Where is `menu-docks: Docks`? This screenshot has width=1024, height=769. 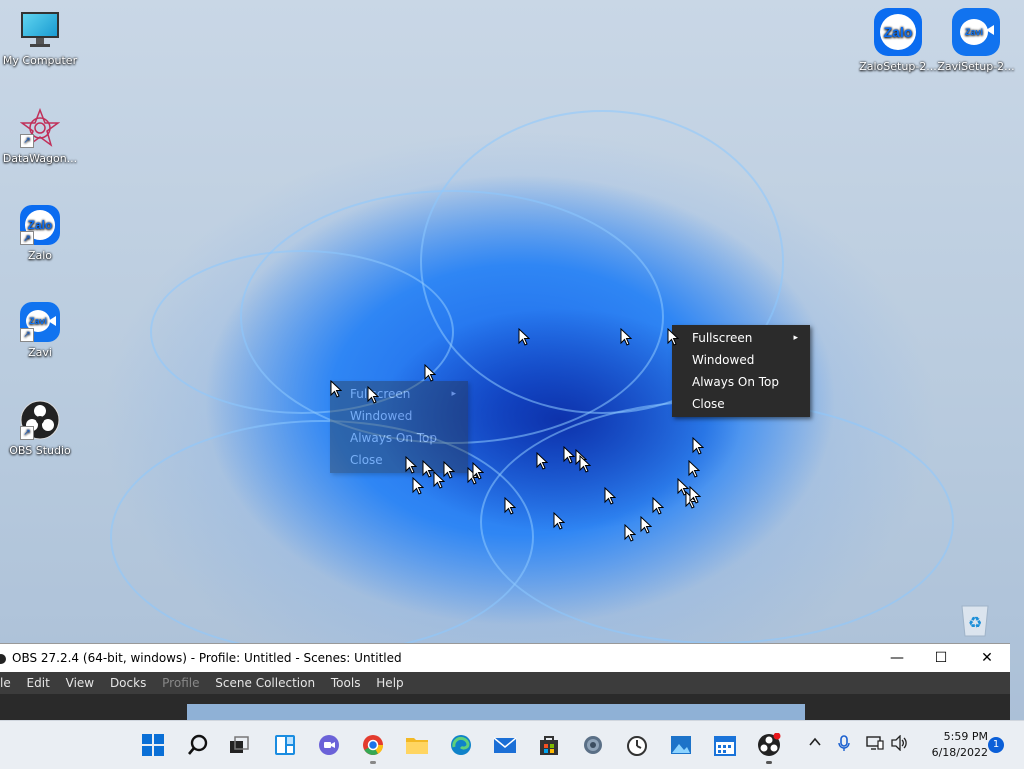 menu-docks: Docks is located at coordinates (128, 683).